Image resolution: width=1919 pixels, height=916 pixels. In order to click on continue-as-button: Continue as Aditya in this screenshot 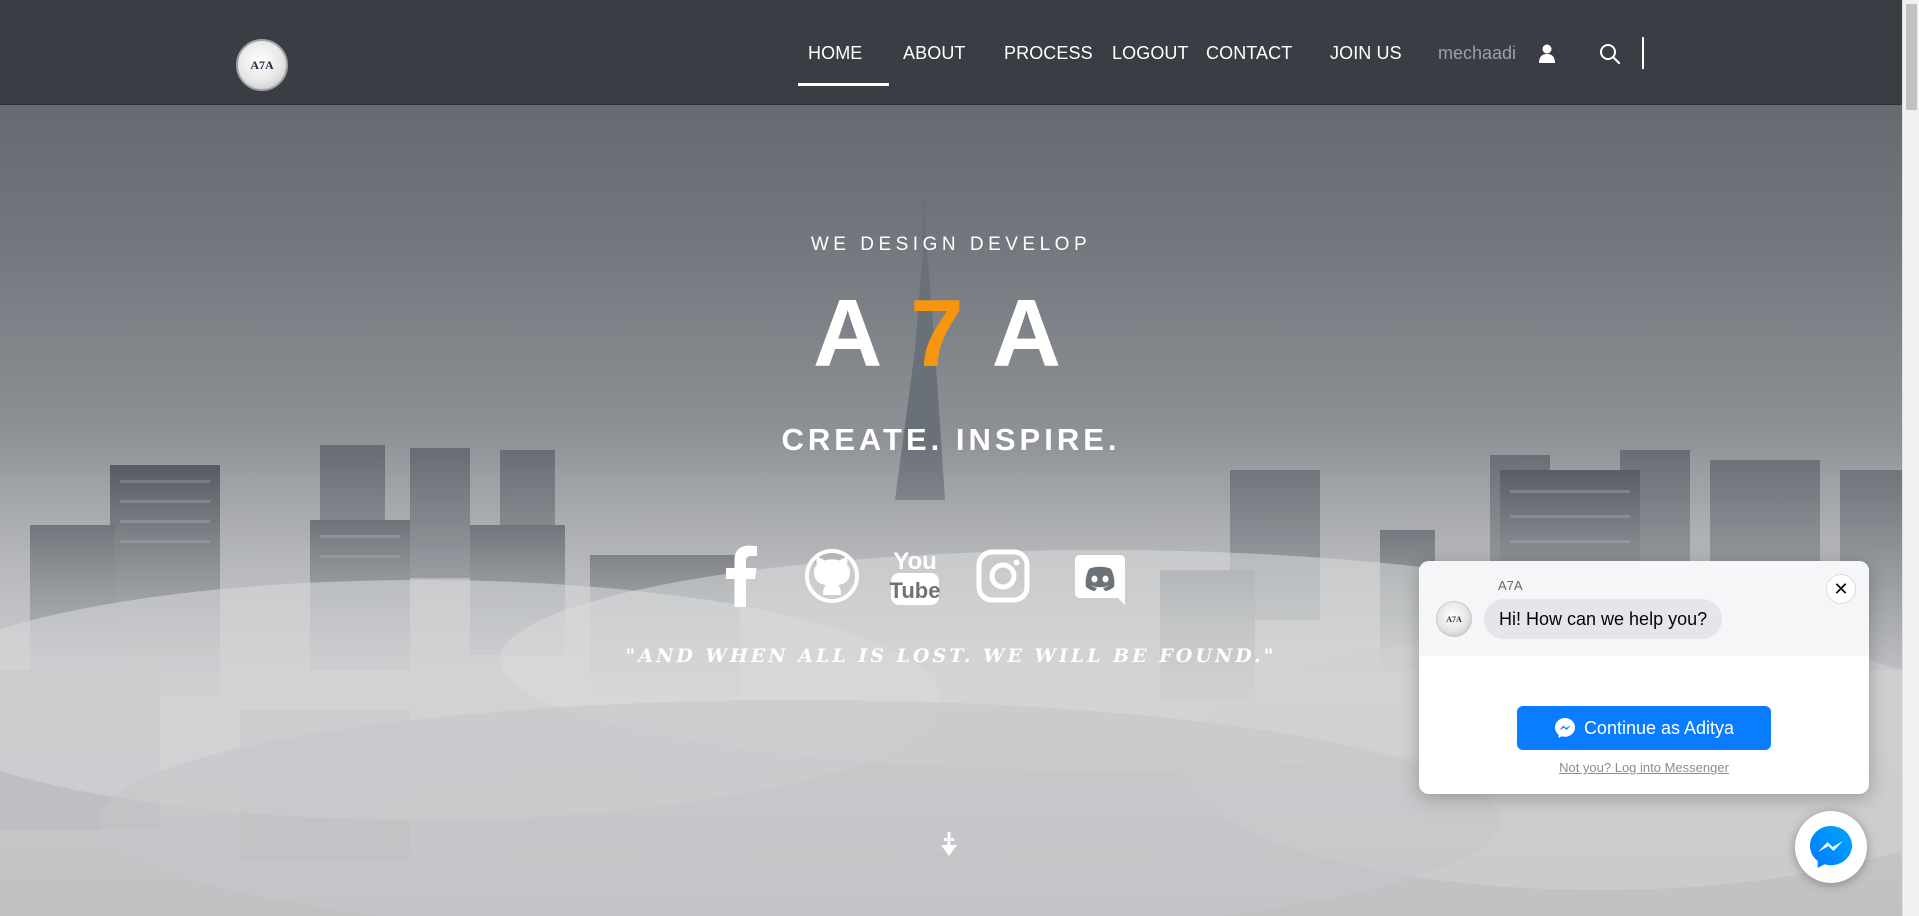, I will do `click(1644, 728)`.